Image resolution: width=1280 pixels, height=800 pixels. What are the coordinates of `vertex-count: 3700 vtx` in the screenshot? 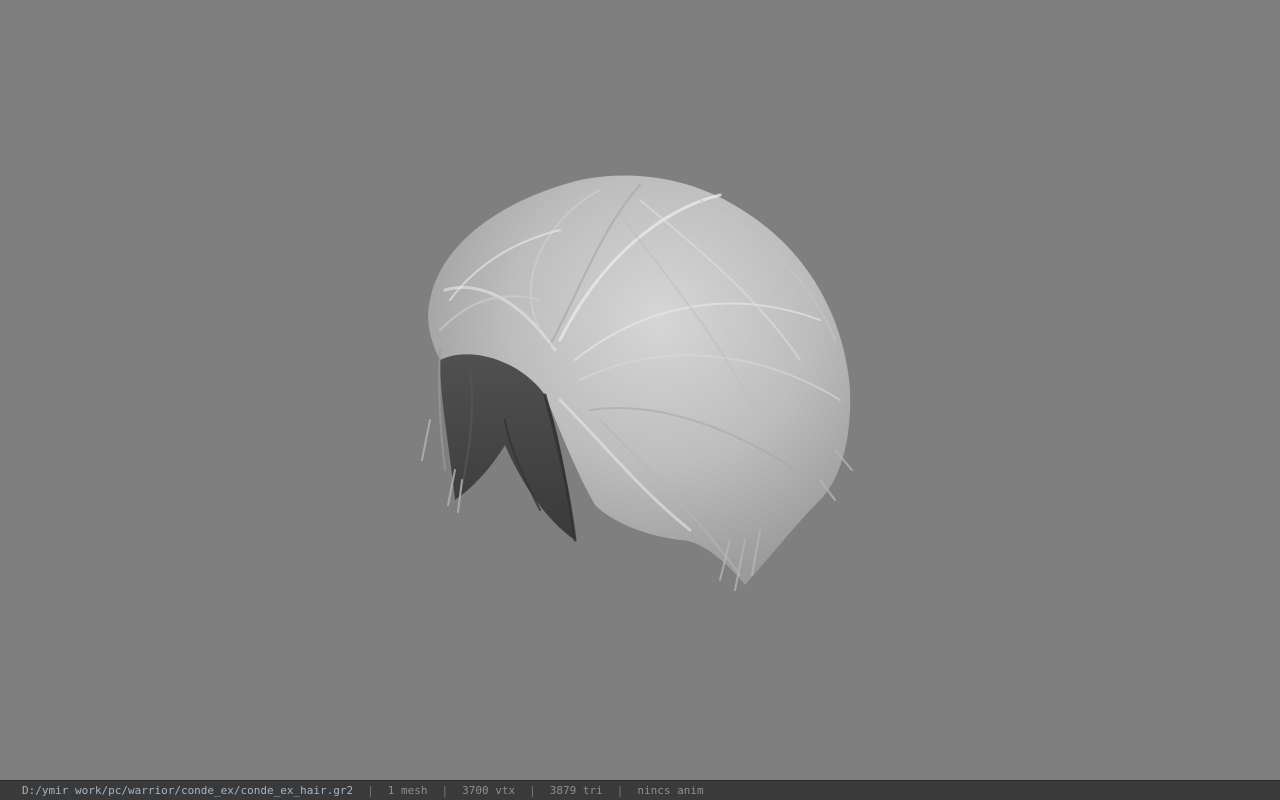 It's located at (489, 790).